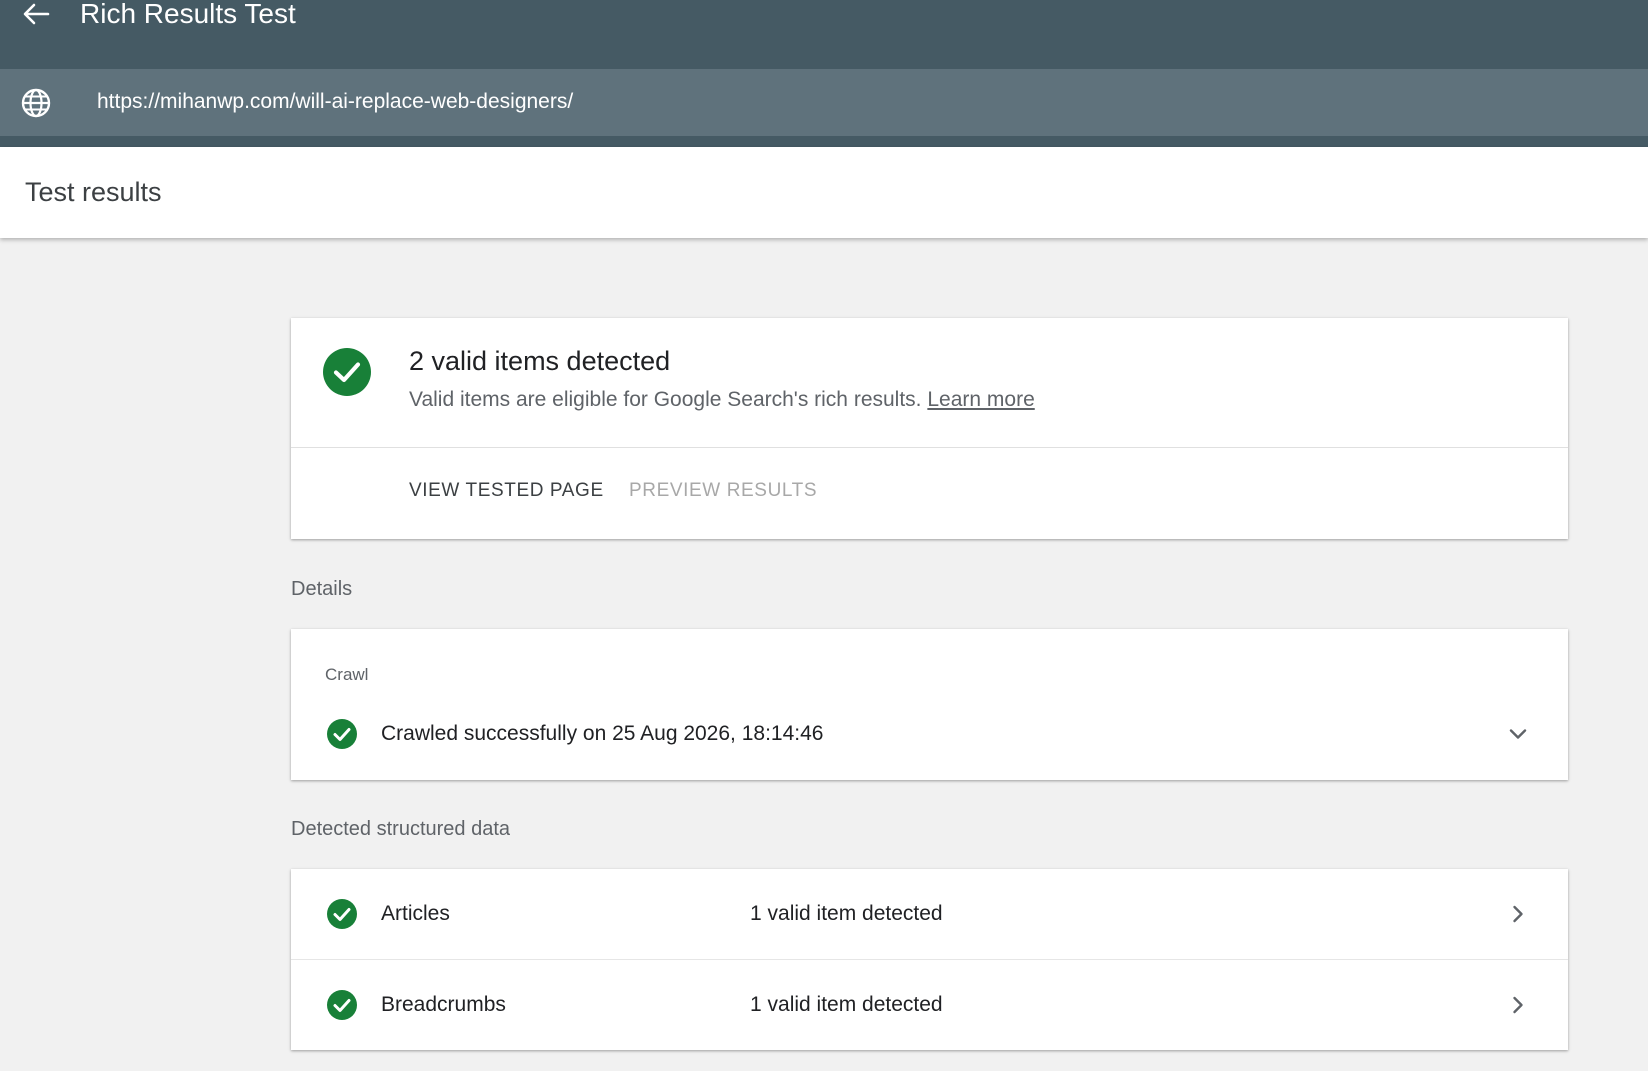 The width and height of the screenshot is (1648, 1071). What do you see at coordinates (1518, 734) in the screenshot?
I see `chevron-down-icon` at bounding box center [1518, 734].